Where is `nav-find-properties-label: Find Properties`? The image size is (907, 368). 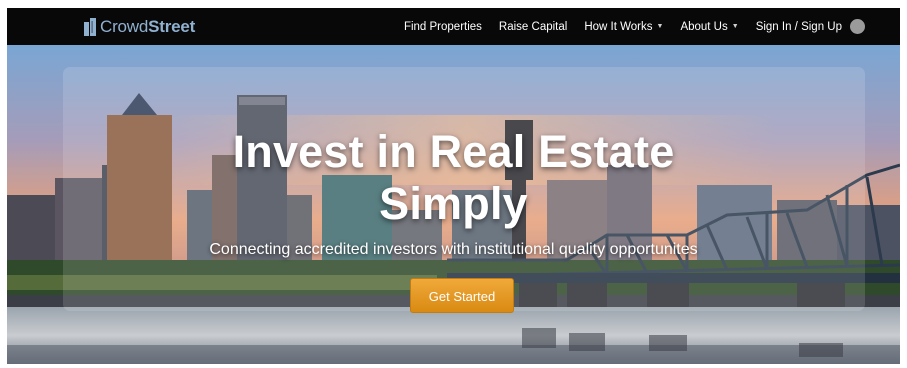 nav-find-properties-label: Find Properties is located at coordinates (442, 26).